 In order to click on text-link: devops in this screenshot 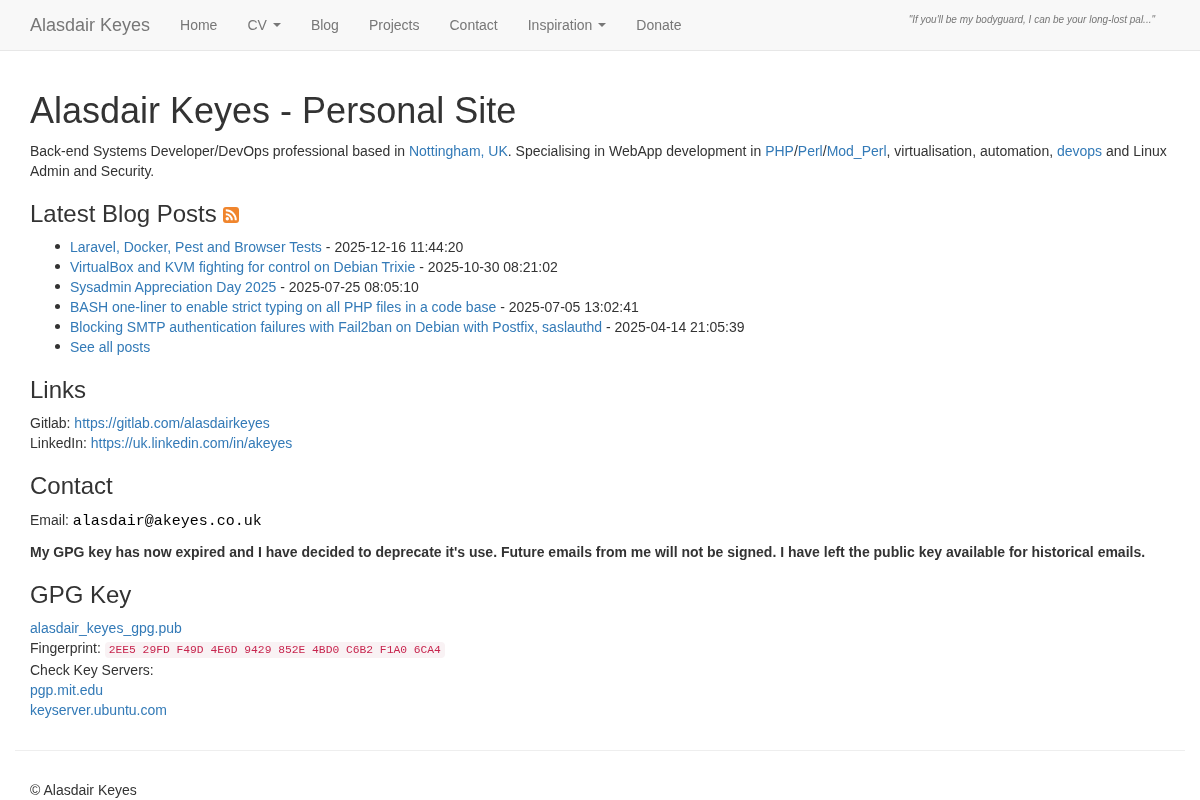, I will do `click(1079, 150)`.